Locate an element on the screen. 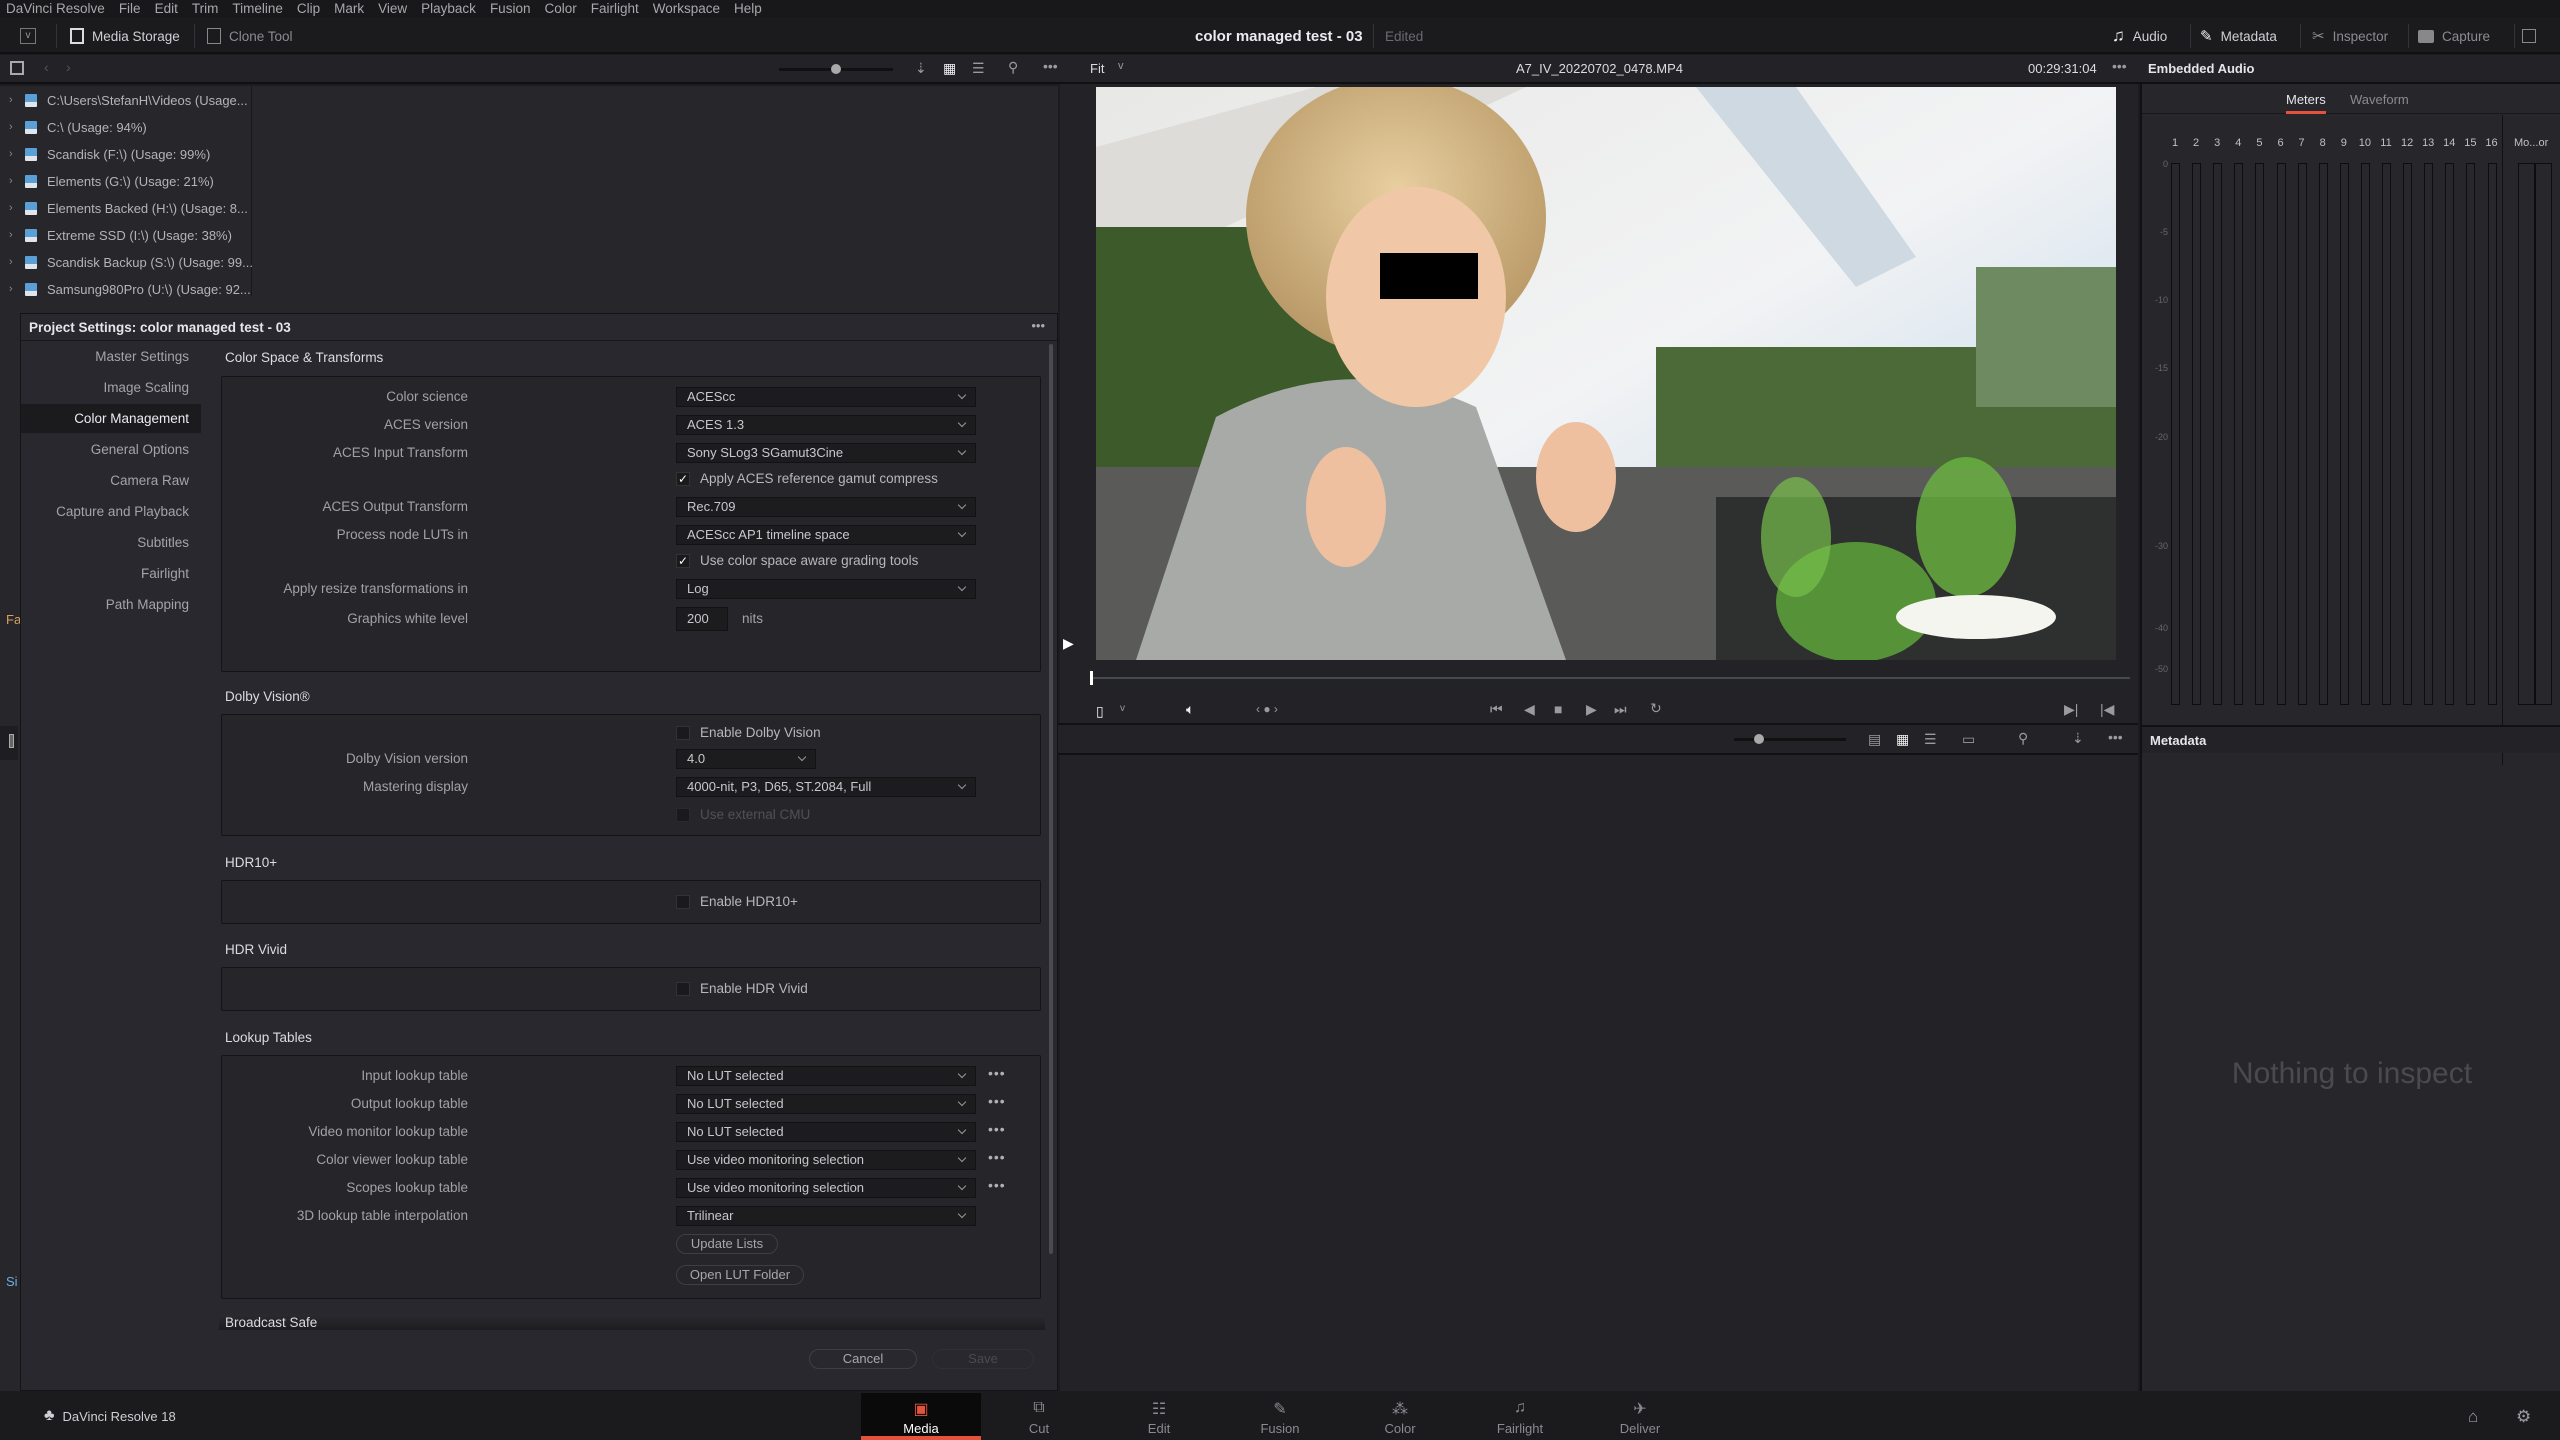 Image resolution: width=2560 pixels, height=1440 pixels. open-lut-folder-button: Open LUT Folder is located at coordinates (740, 1275).